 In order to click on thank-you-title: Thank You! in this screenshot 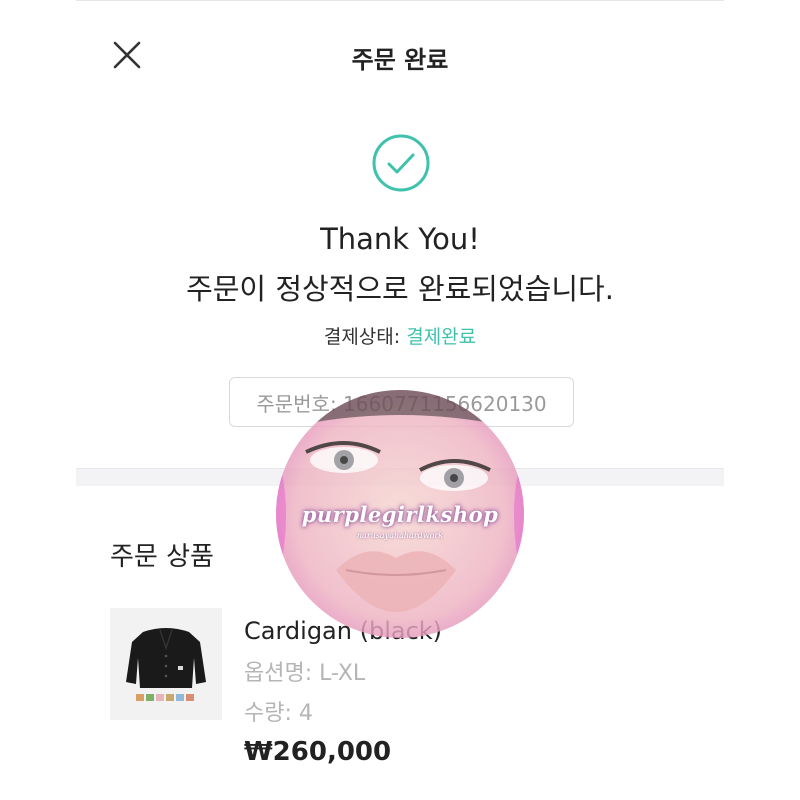, I will do `click(400, 239)`.